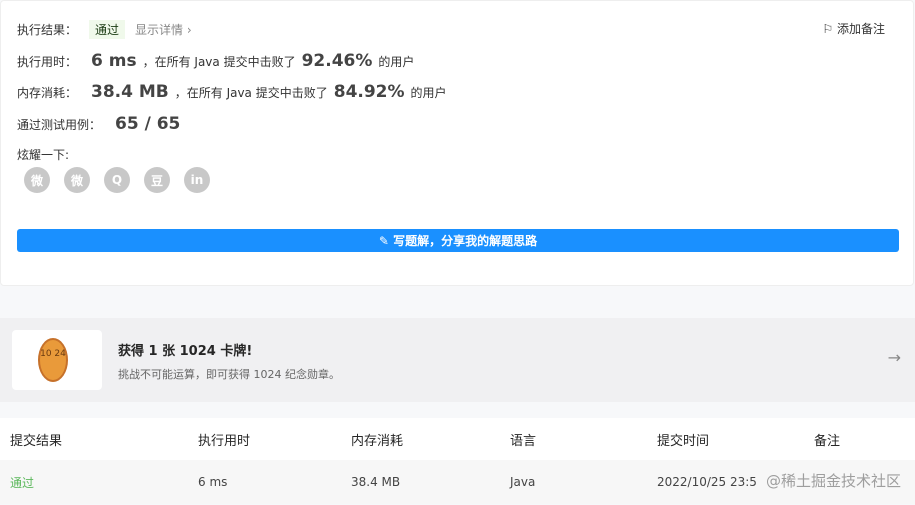  I want to click on watermark: @稀土掘金技术社区, so click(833, 481).